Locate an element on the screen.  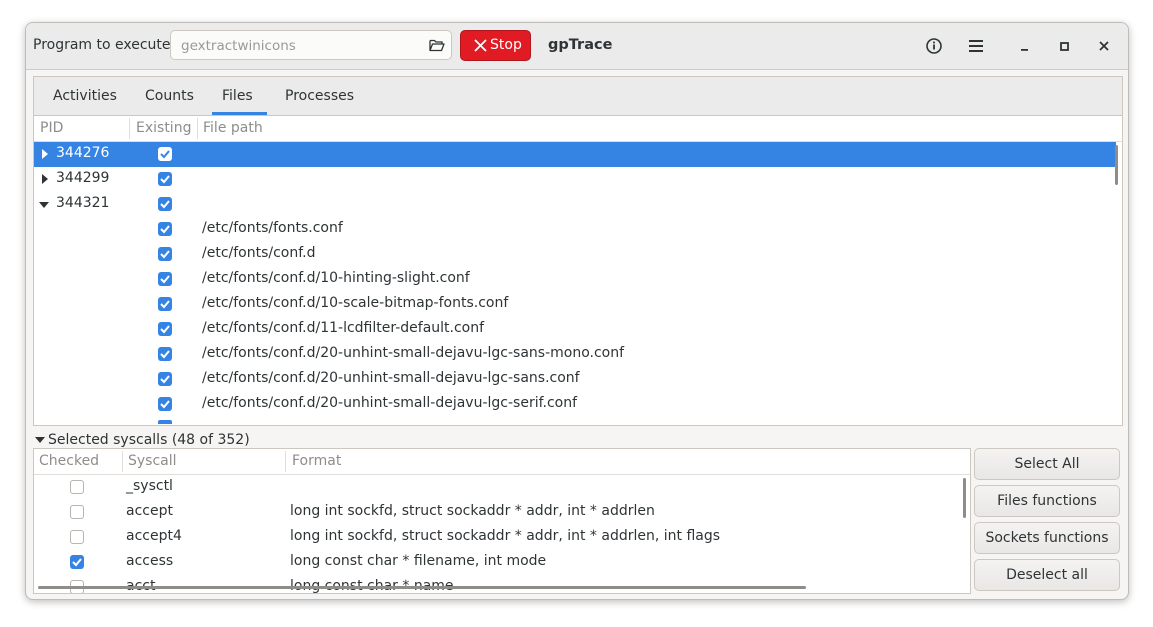
file-path-cell: /etc/fonts/conf.d/10-hinting-slight.conf is located at coordinates (336, 278).